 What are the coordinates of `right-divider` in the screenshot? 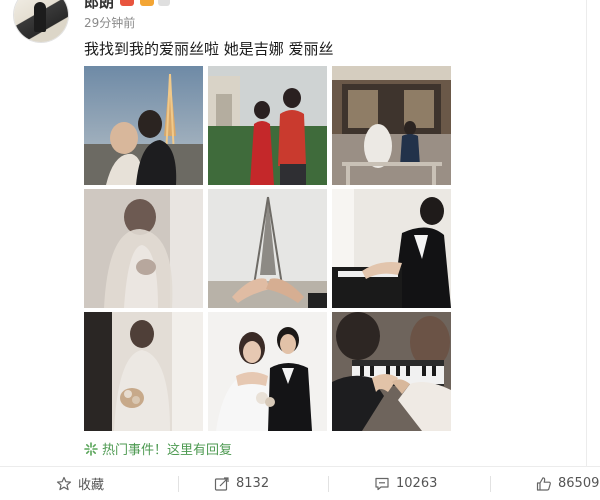 It's located at (586, 233).